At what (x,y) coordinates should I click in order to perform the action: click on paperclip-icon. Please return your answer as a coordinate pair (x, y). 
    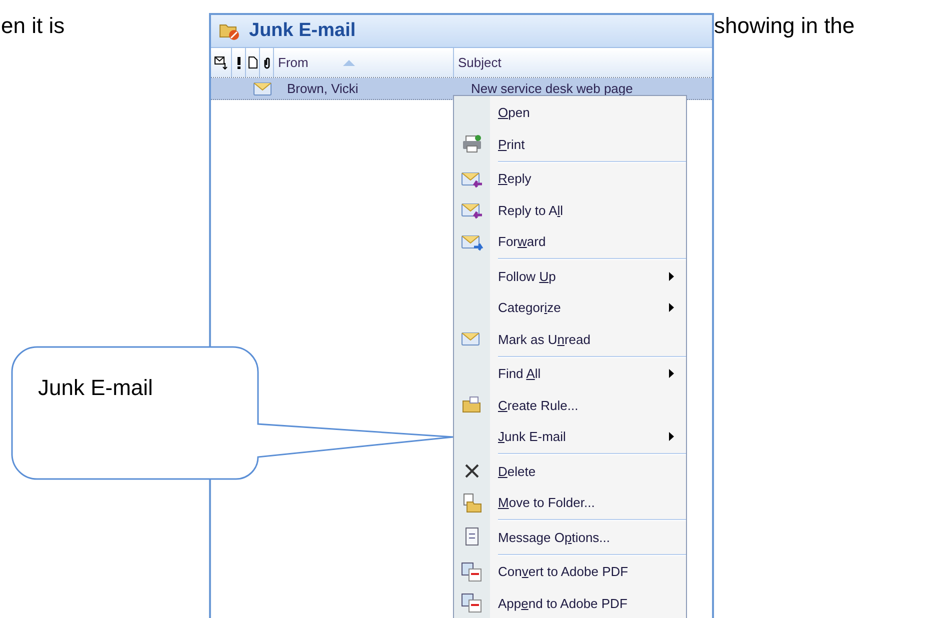
    Looking at the image, I should click on (266, 62).